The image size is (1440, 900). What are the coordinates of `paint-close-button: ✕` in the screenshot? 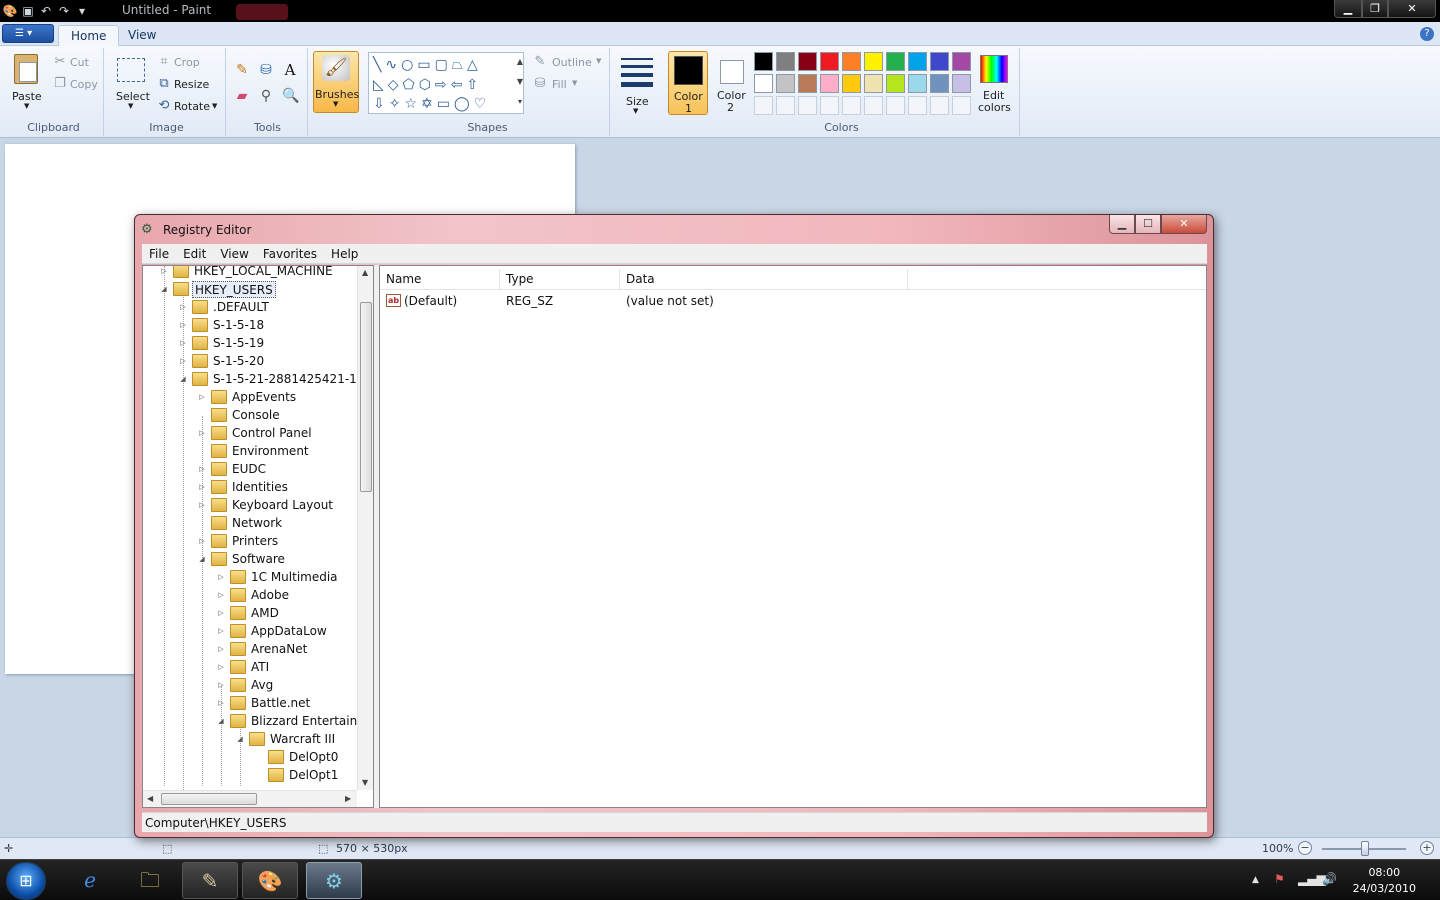 It's located at (1412, 9).